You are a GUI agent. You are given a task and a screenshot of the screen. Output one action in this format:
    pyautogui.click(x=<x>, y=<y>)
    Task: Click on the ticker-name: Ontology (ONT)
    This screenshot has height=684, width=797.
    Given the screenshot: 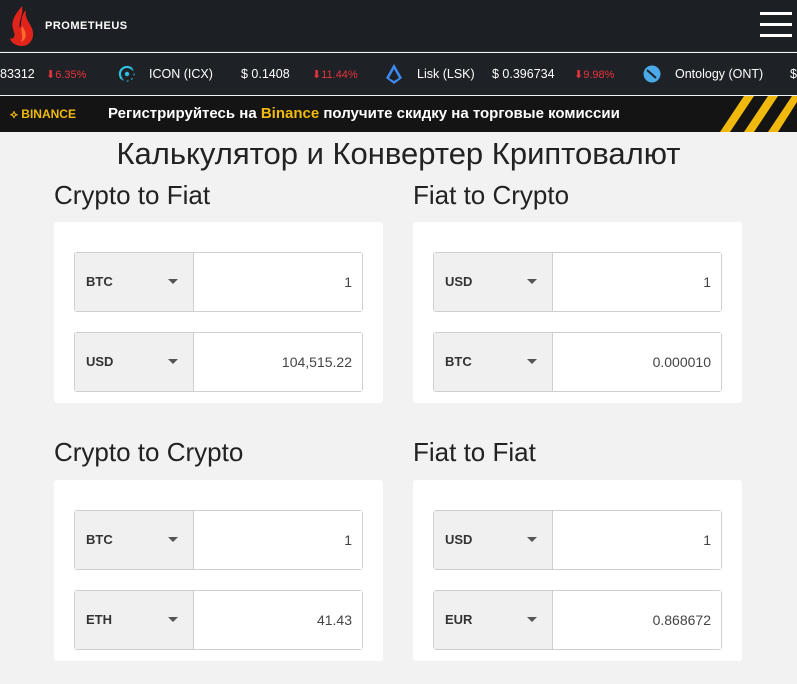 What is the action you would take?
    pyautogui.click(x=719, y=74)
    